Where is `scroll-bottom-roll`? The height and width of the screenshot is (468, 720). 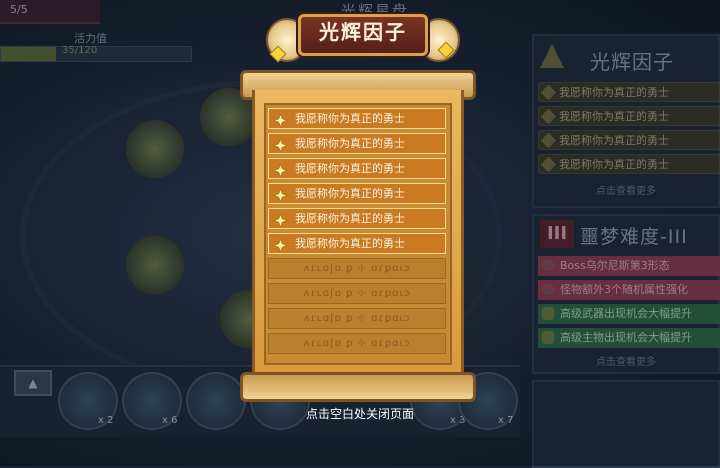 scroll-bottom-roll is located at coordinates (358, 387).